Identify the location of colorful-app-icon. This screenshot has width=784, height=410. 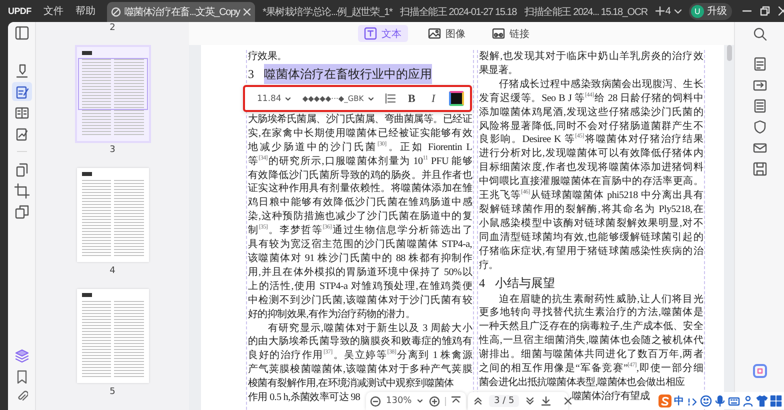
(759, 371).